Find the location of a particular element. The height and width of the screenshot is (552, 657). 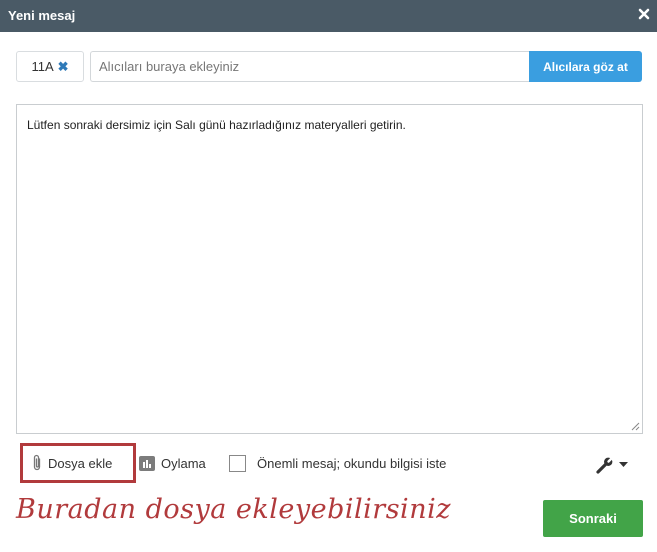

close-icon is located at coordinates (644, 14).